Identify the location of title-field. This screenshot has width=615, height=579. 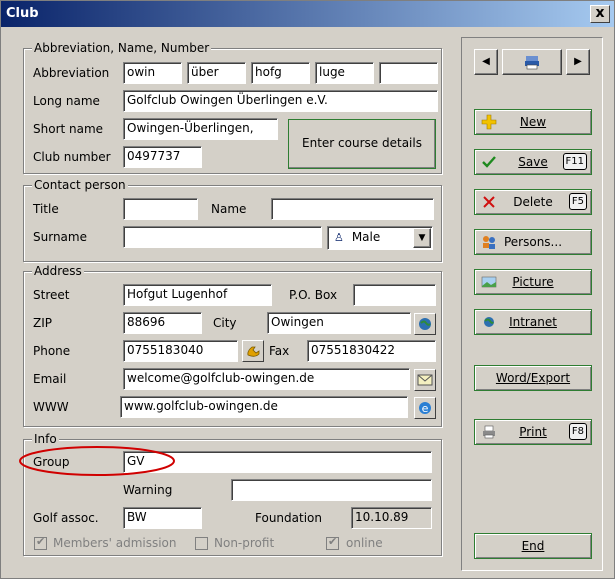
(160, 209).